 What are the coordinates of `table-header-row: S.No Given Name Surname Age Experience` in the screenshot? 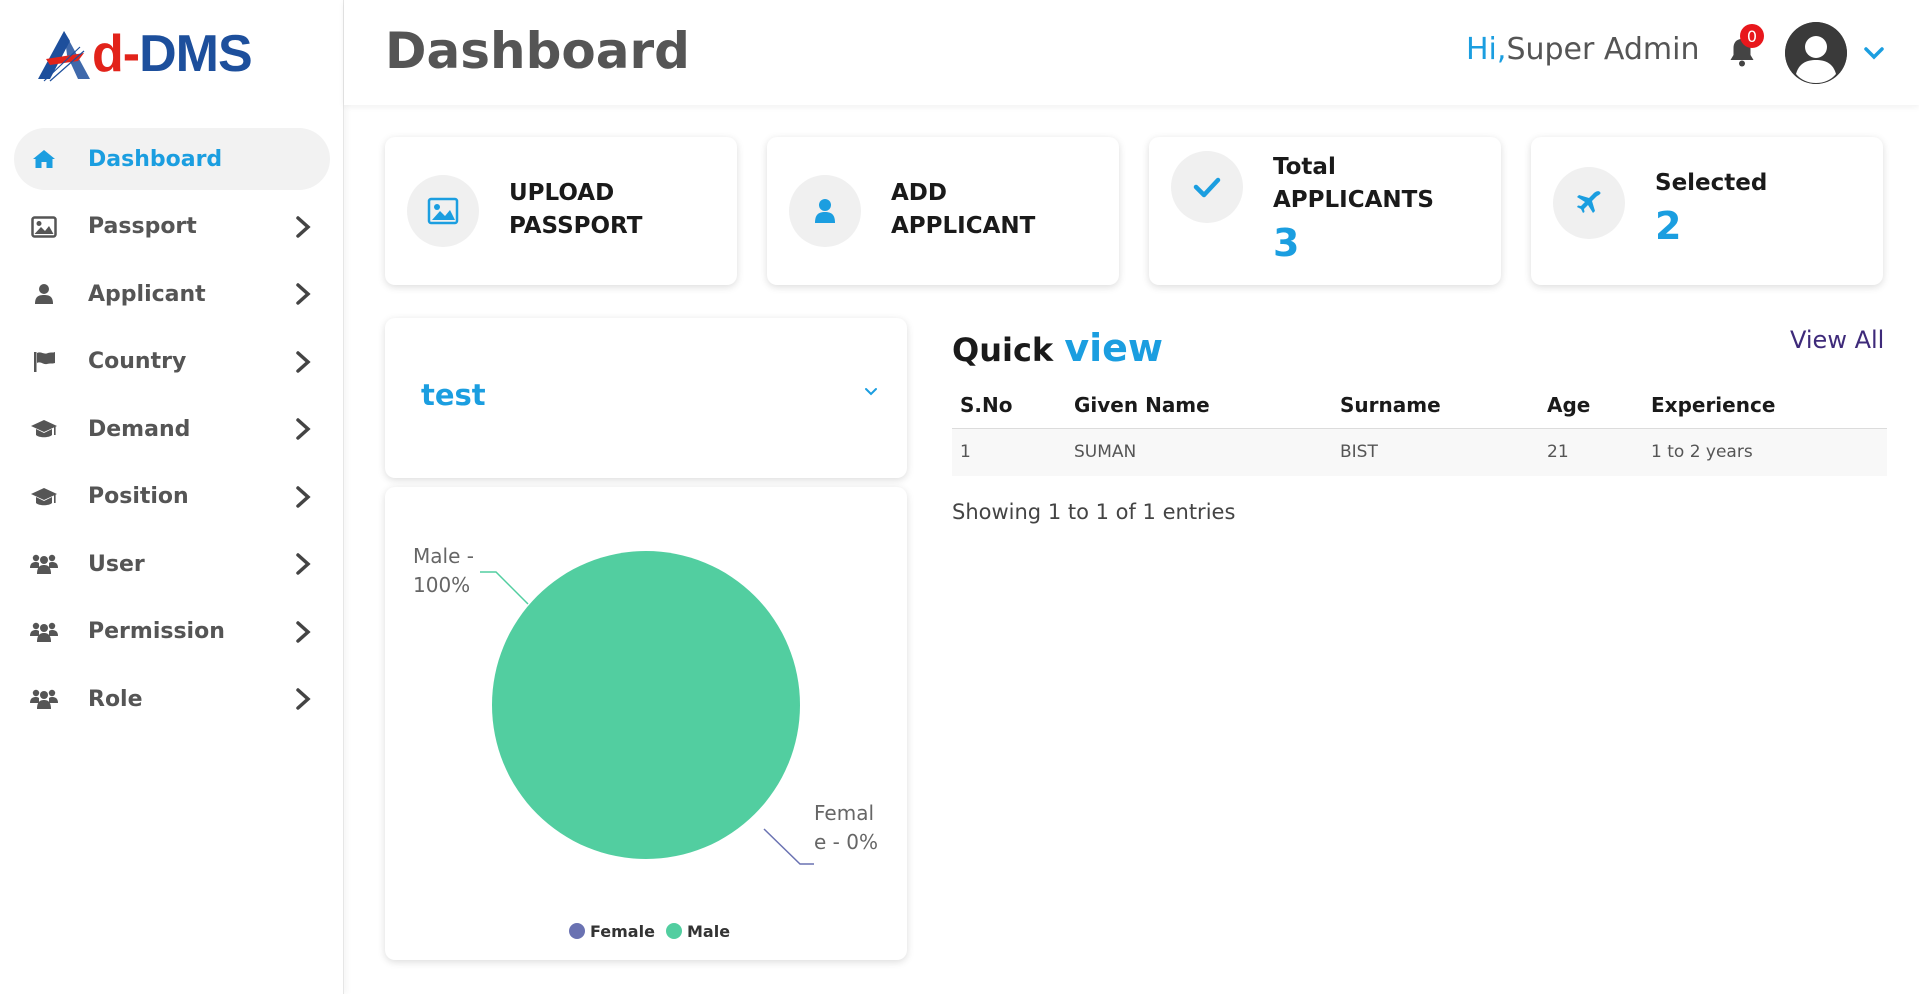 It's located at (1419, 405).